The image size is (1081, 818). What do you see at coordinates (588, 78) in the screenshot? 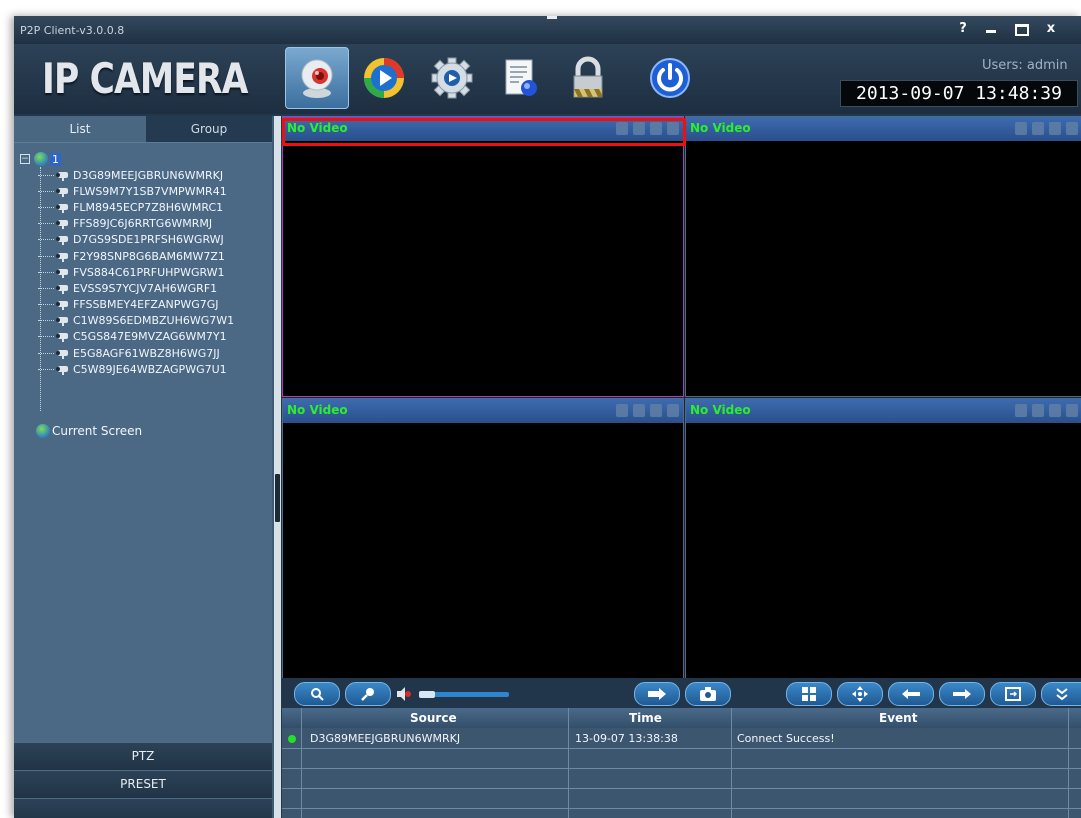
I see `lock-button` at bounding box center [588, 78].